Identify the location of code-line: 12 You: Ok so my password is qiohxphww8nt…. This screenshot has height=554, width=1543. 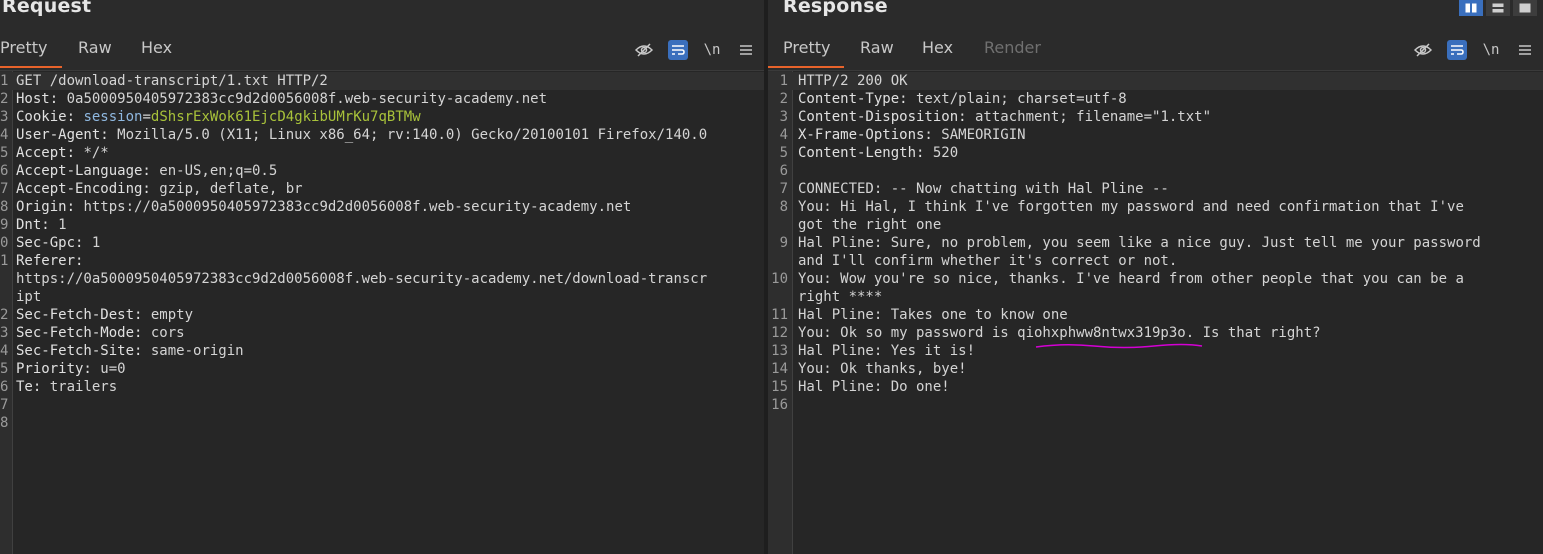
(1155, 333).